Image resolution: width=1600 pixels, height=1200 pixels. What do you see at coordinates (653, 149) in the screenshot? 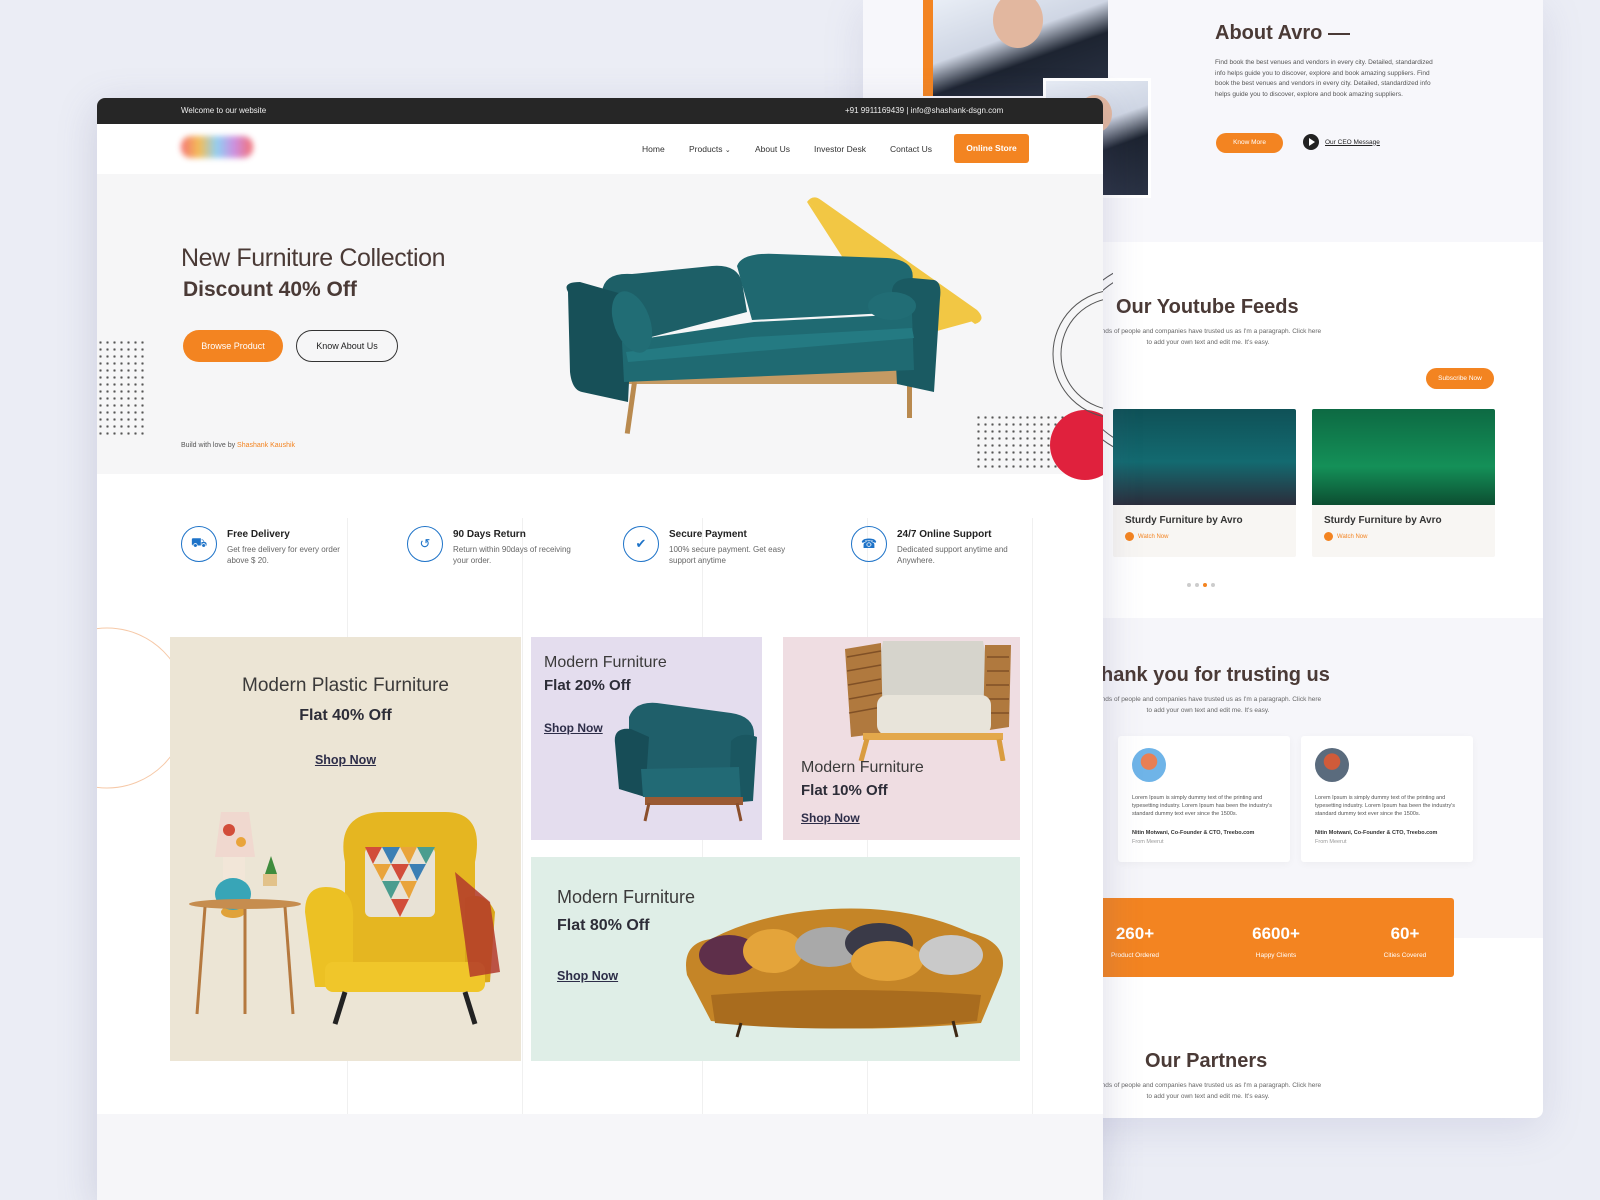
I see `nav-home: Home` at bounding box center [653, 149].